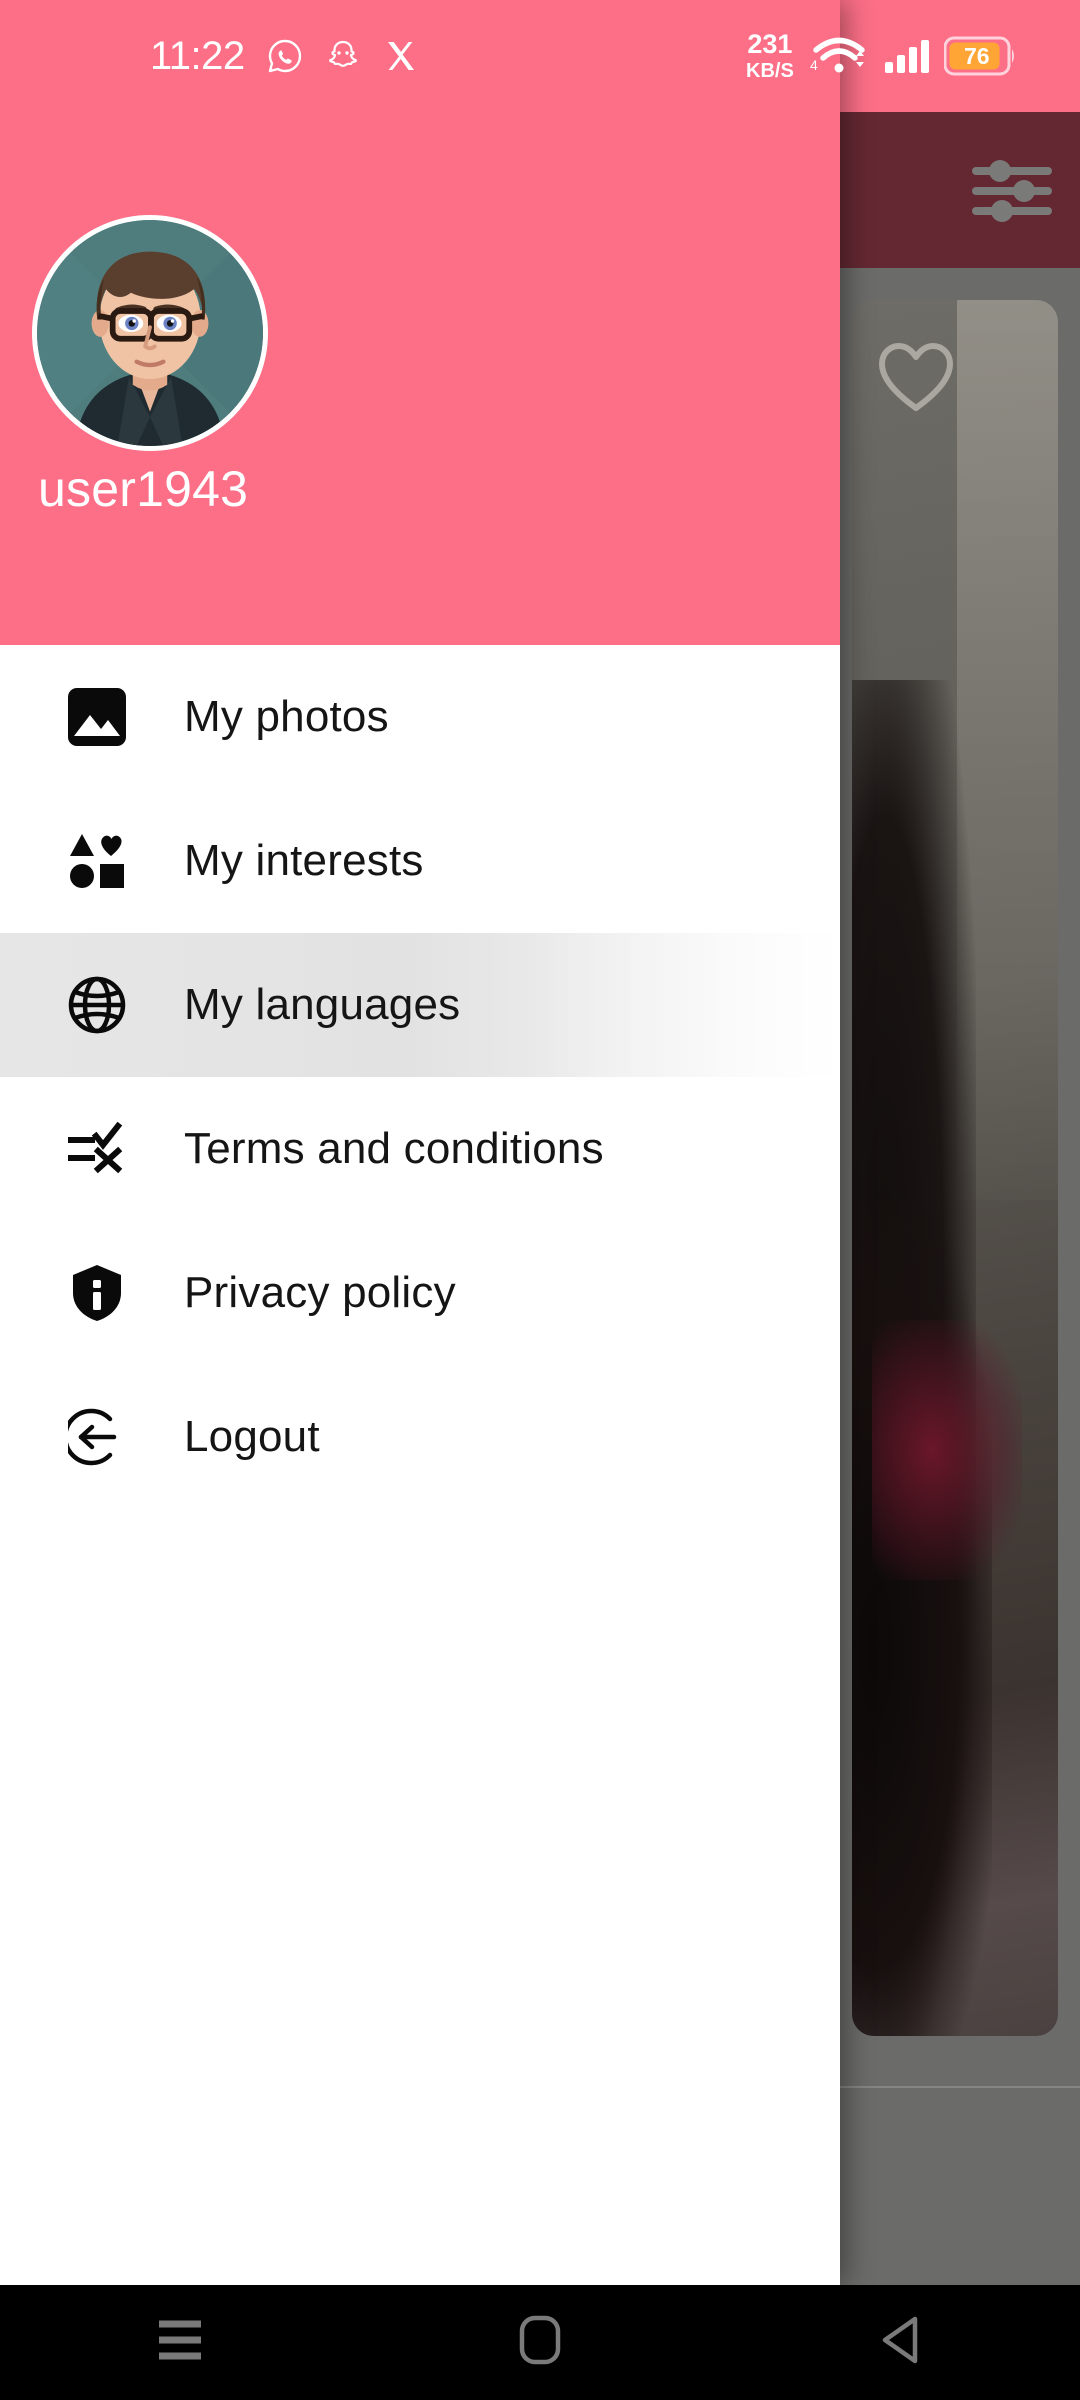 The image size is (1080, 2400). I want to click on home-button, so click(540, 2343).